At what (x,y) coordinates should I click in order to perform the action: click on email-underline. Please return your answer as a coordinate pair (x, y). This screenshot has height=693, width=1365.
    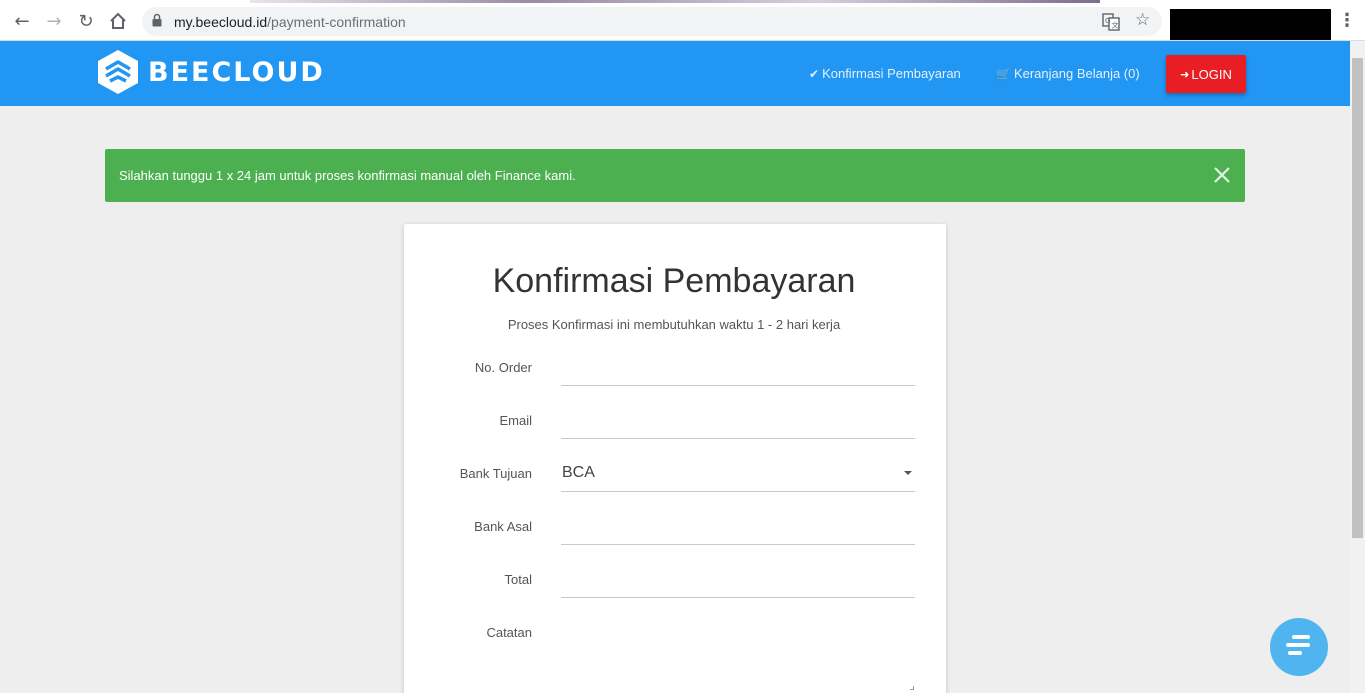
    Looking at the image, I should click on (738, 438).